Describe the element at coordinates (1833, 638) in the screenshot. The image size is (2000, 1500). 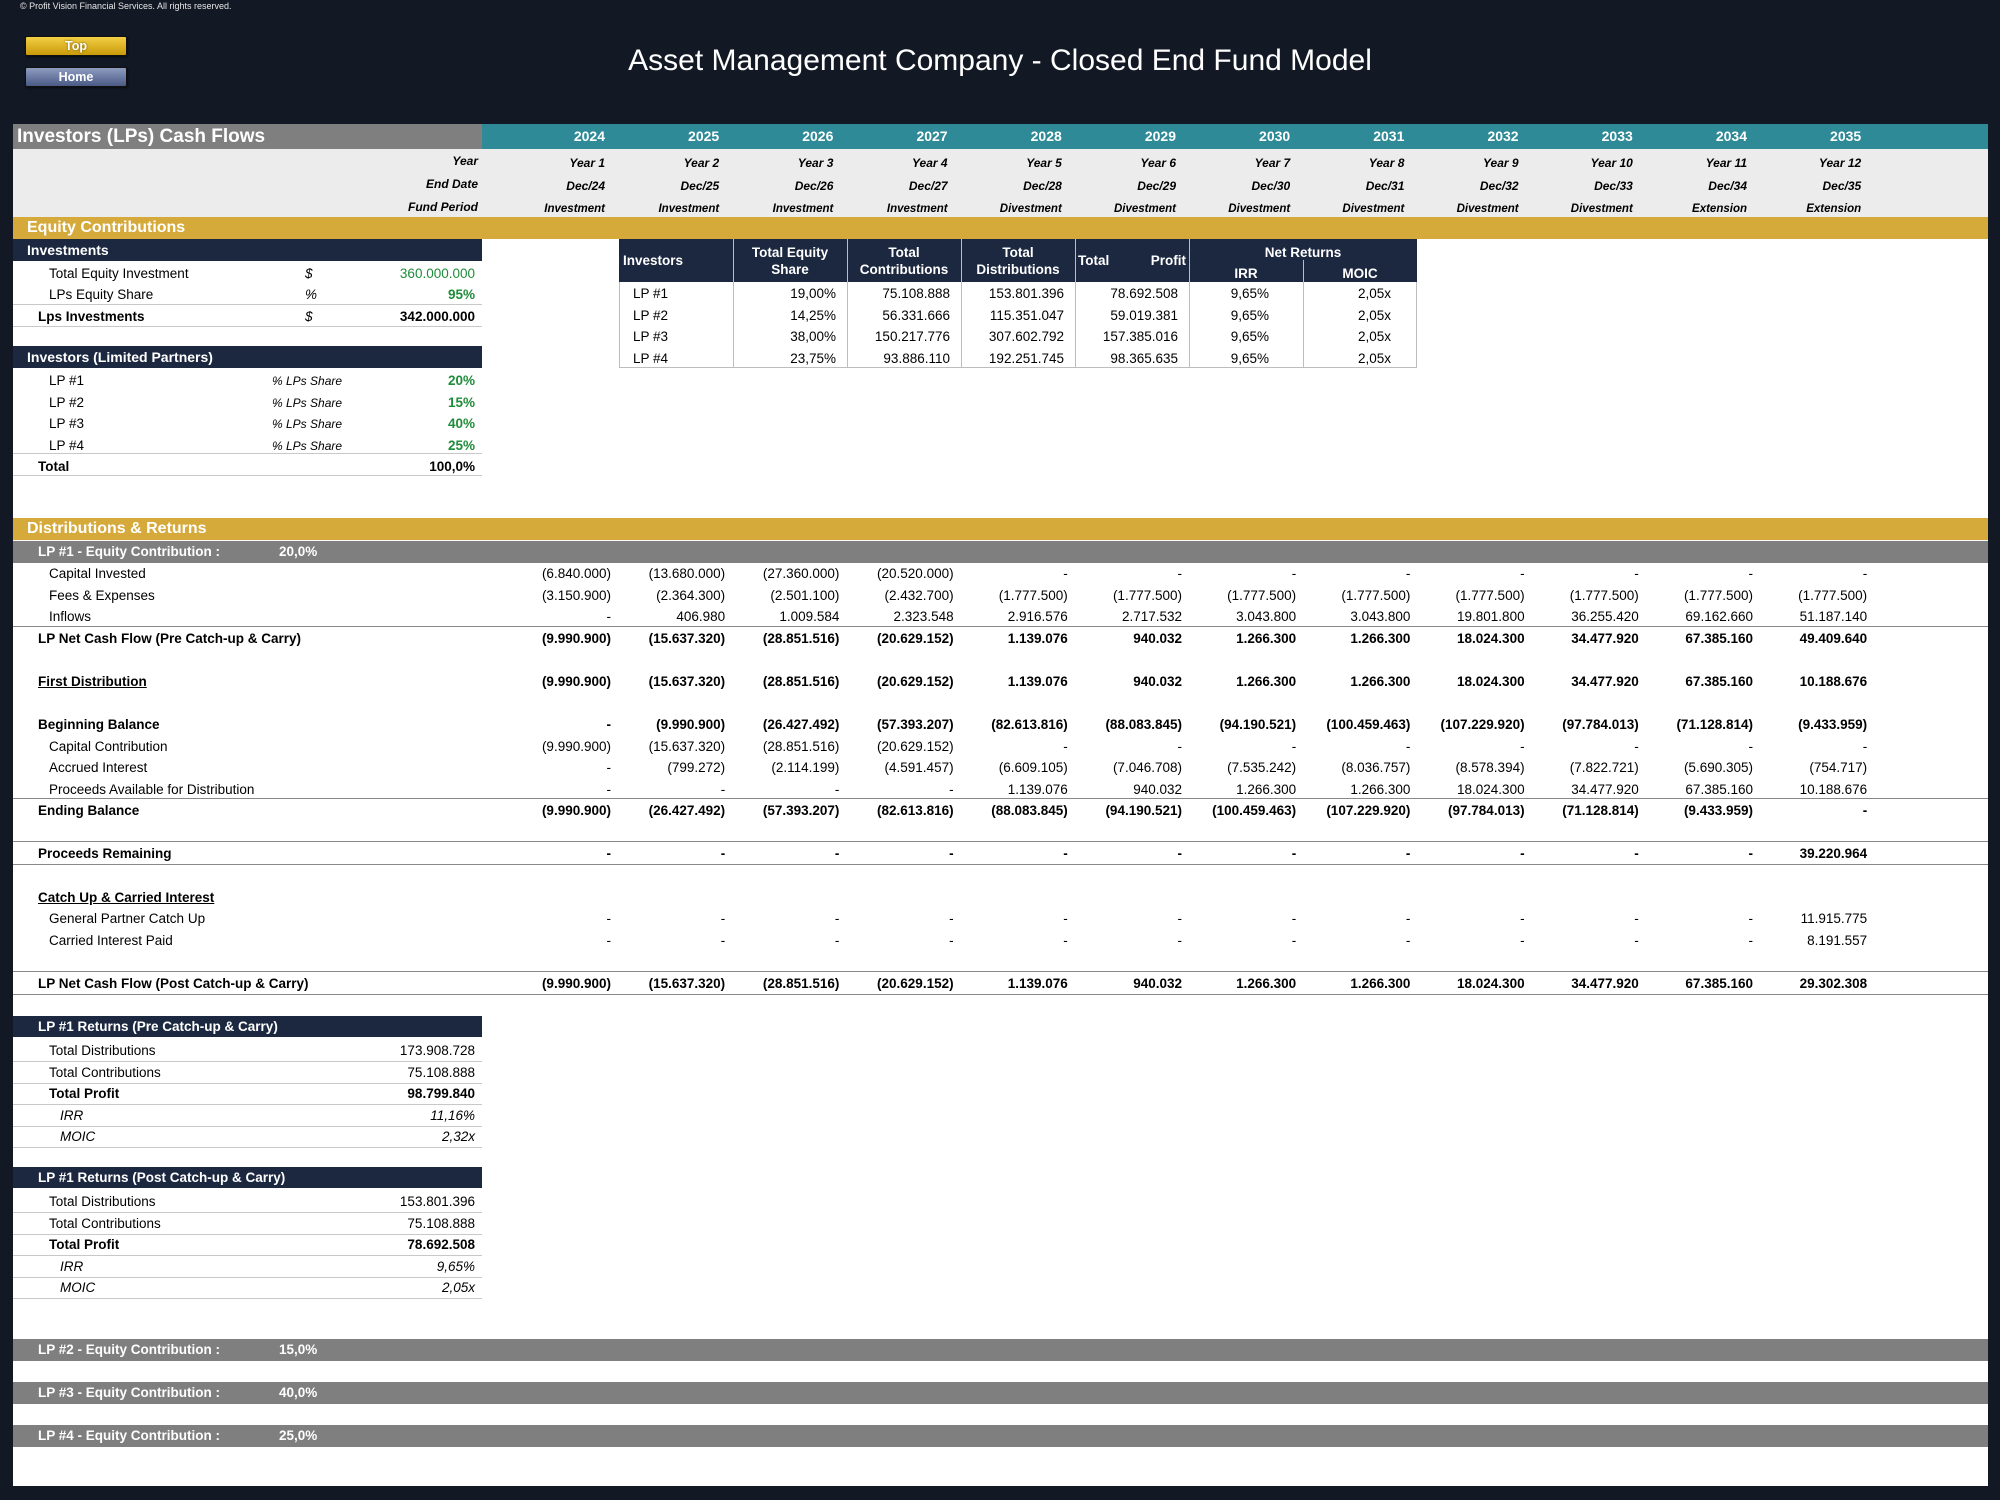
I see `distribution-cell: 49.409.640` at that location.